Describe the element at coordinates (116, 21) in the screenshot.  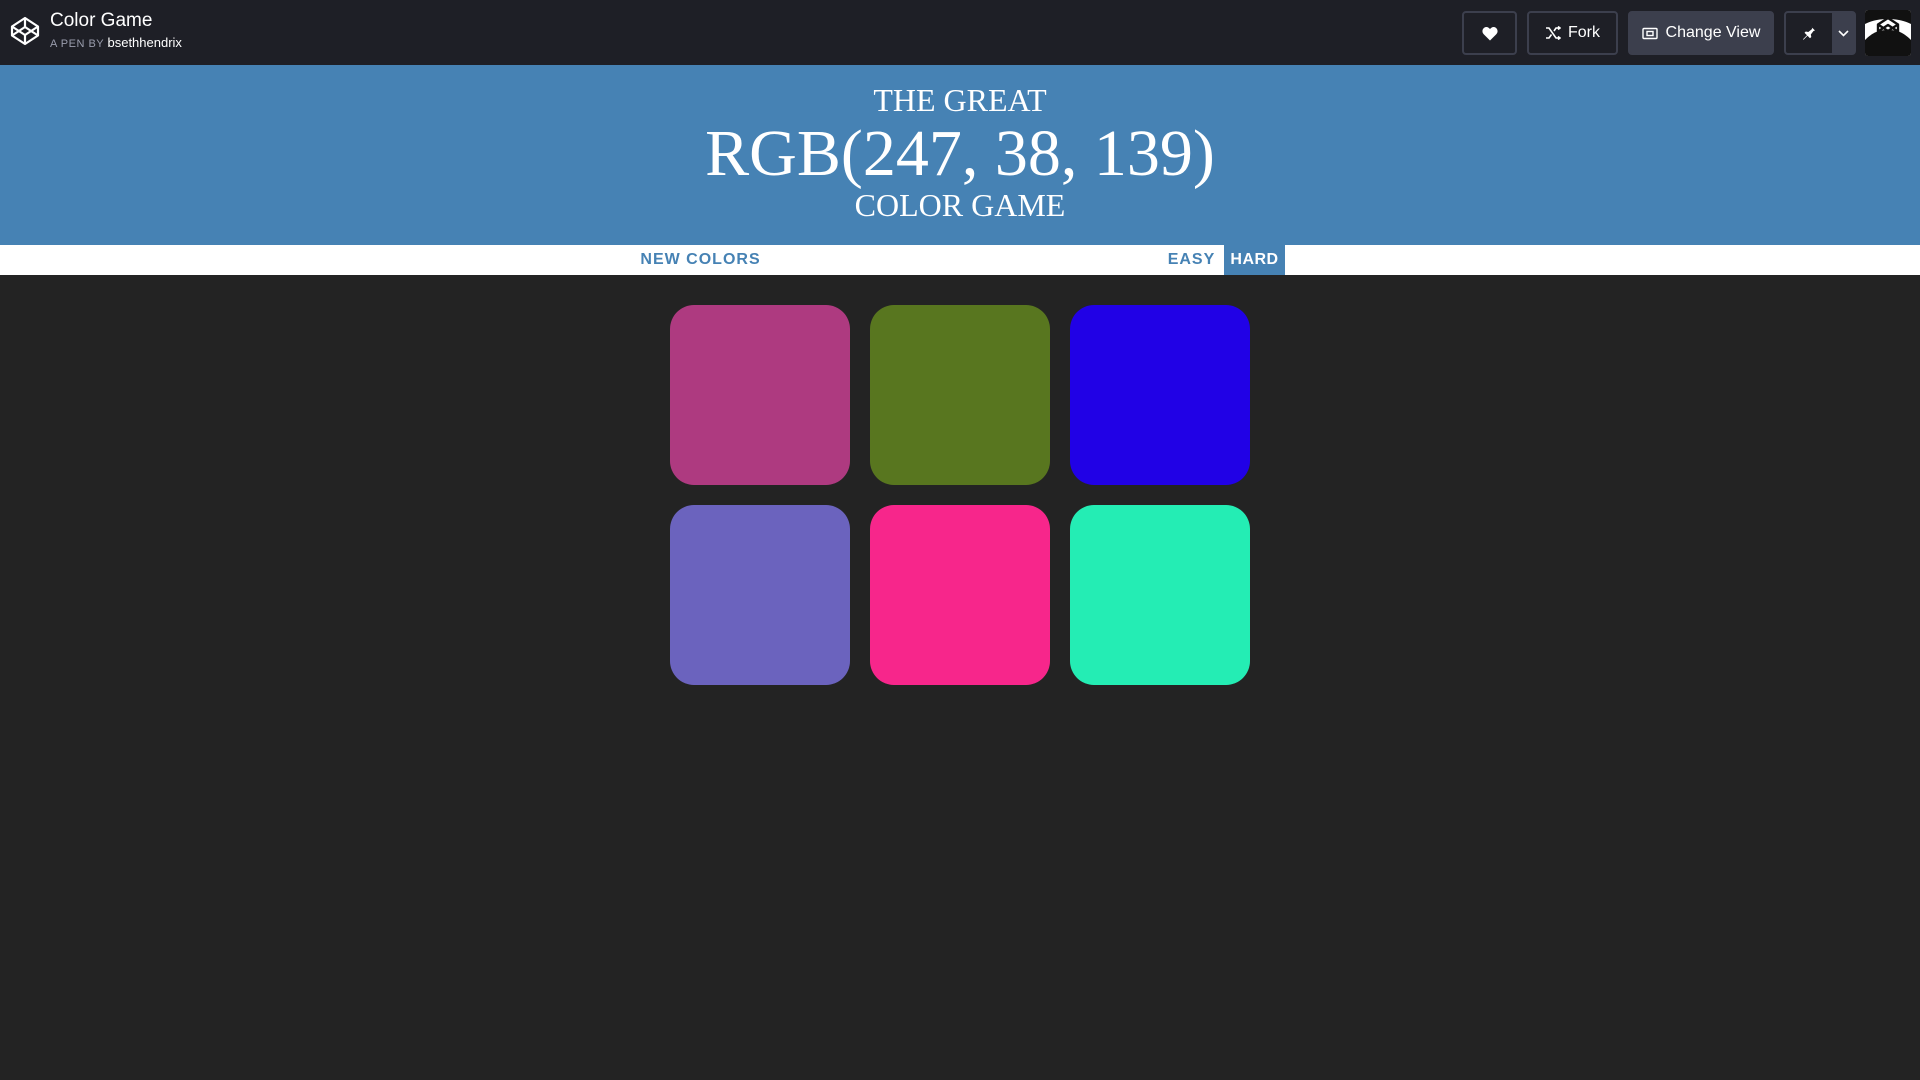
I see `pen-title: Color Game` at that location.